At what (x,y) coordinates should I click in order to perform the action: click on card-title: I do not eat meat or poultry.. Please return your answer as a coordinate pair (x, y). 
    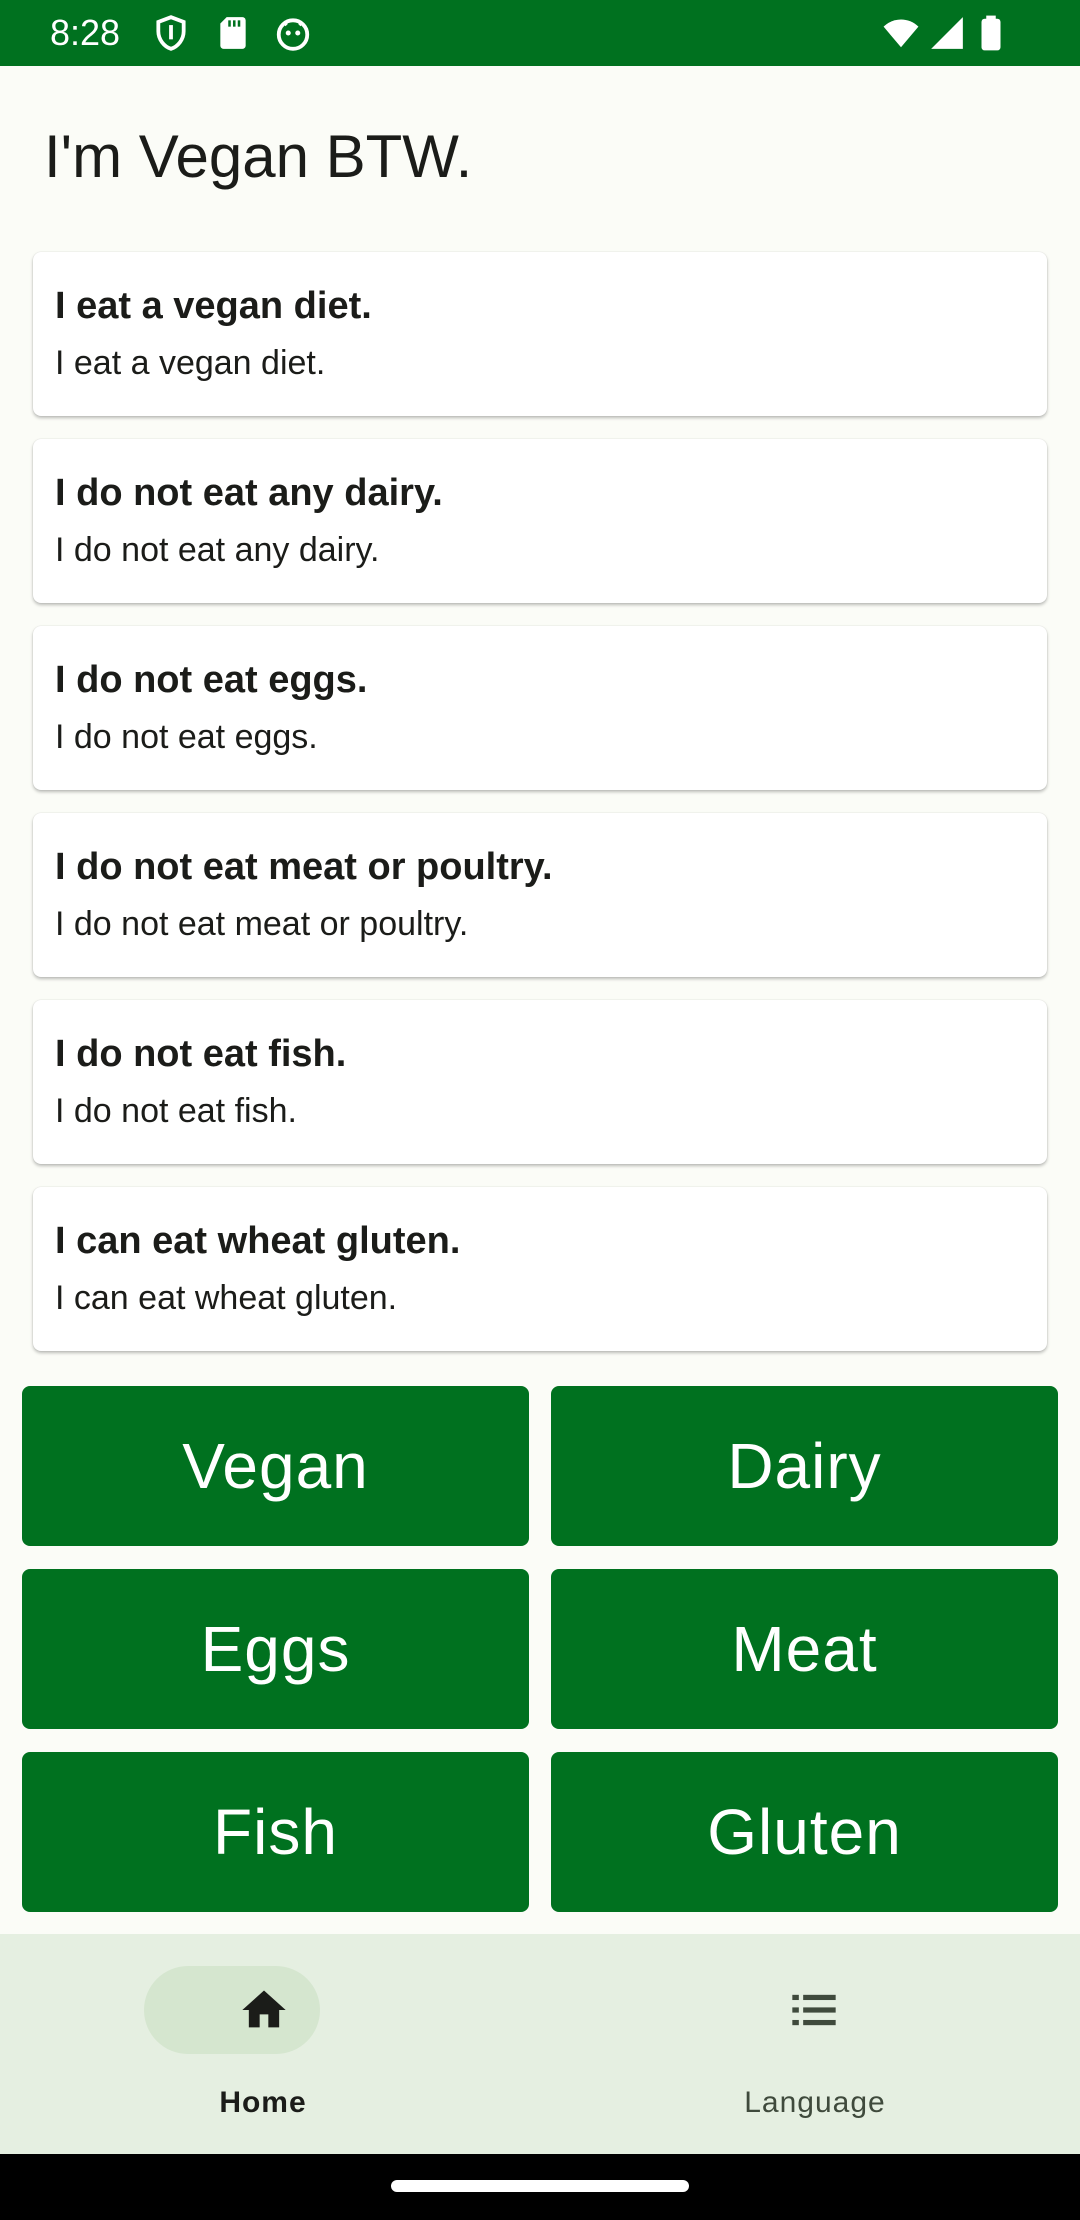
    Looking at the image, I should click on (304, 867).